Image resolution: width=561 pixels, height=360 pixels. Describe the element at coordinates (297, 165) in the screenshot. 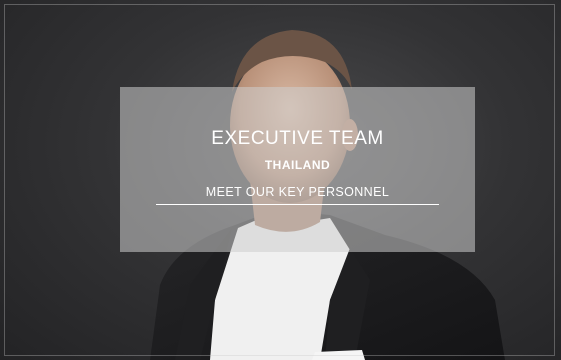

I see `section-subtitle: THAILAND` at that location.